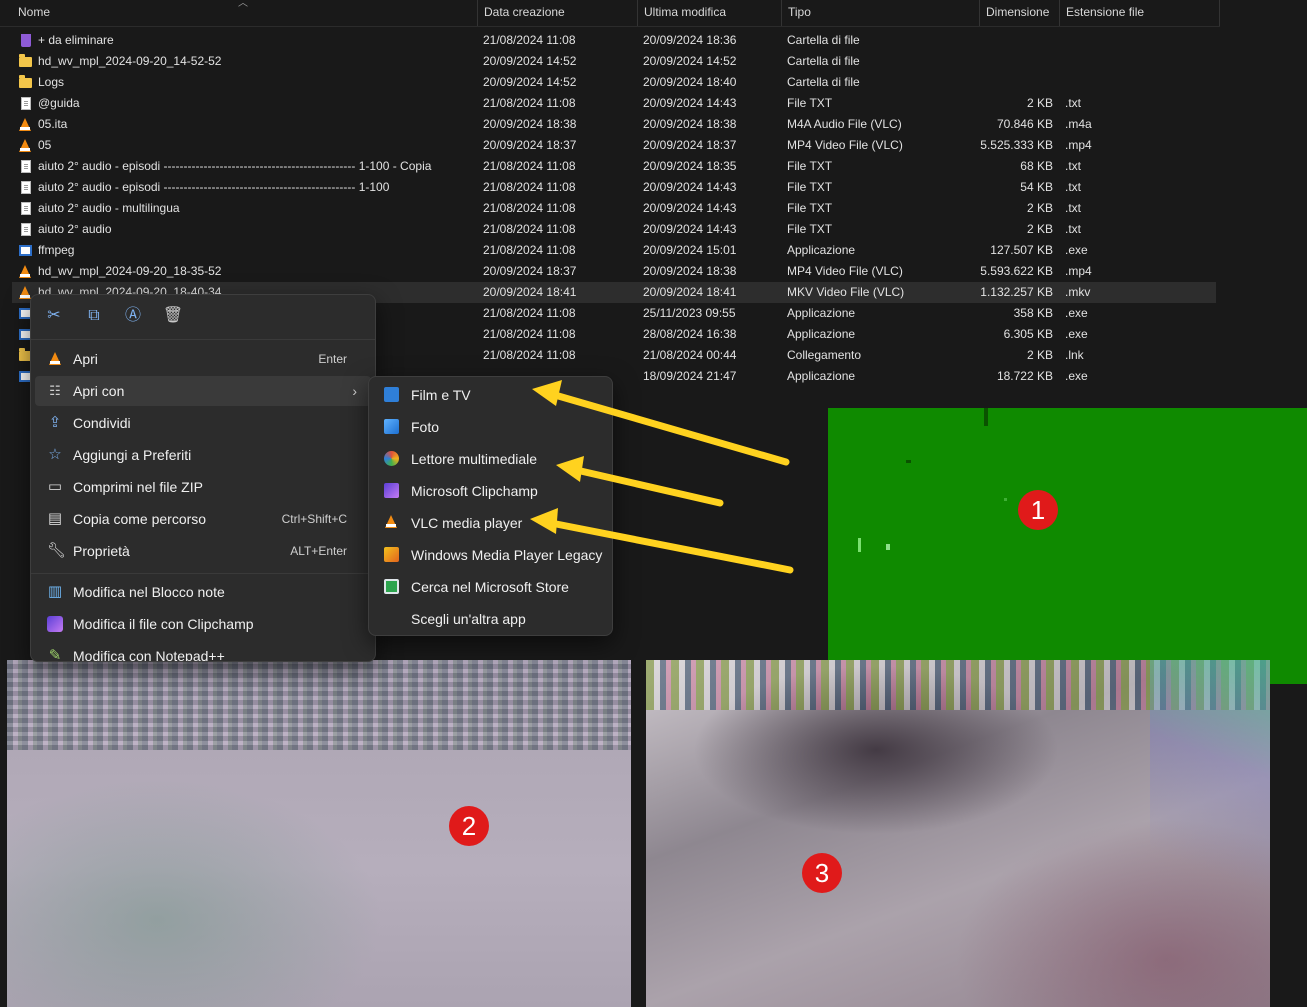 Image resolution: width=1307 pixels, height=1007 pixels. What do you see at coordinates (203, 651) in the screenshot?
I see `menu-item-notepadpp: ✎ Modifica con Notepad++` at bounding box center [203, 651].